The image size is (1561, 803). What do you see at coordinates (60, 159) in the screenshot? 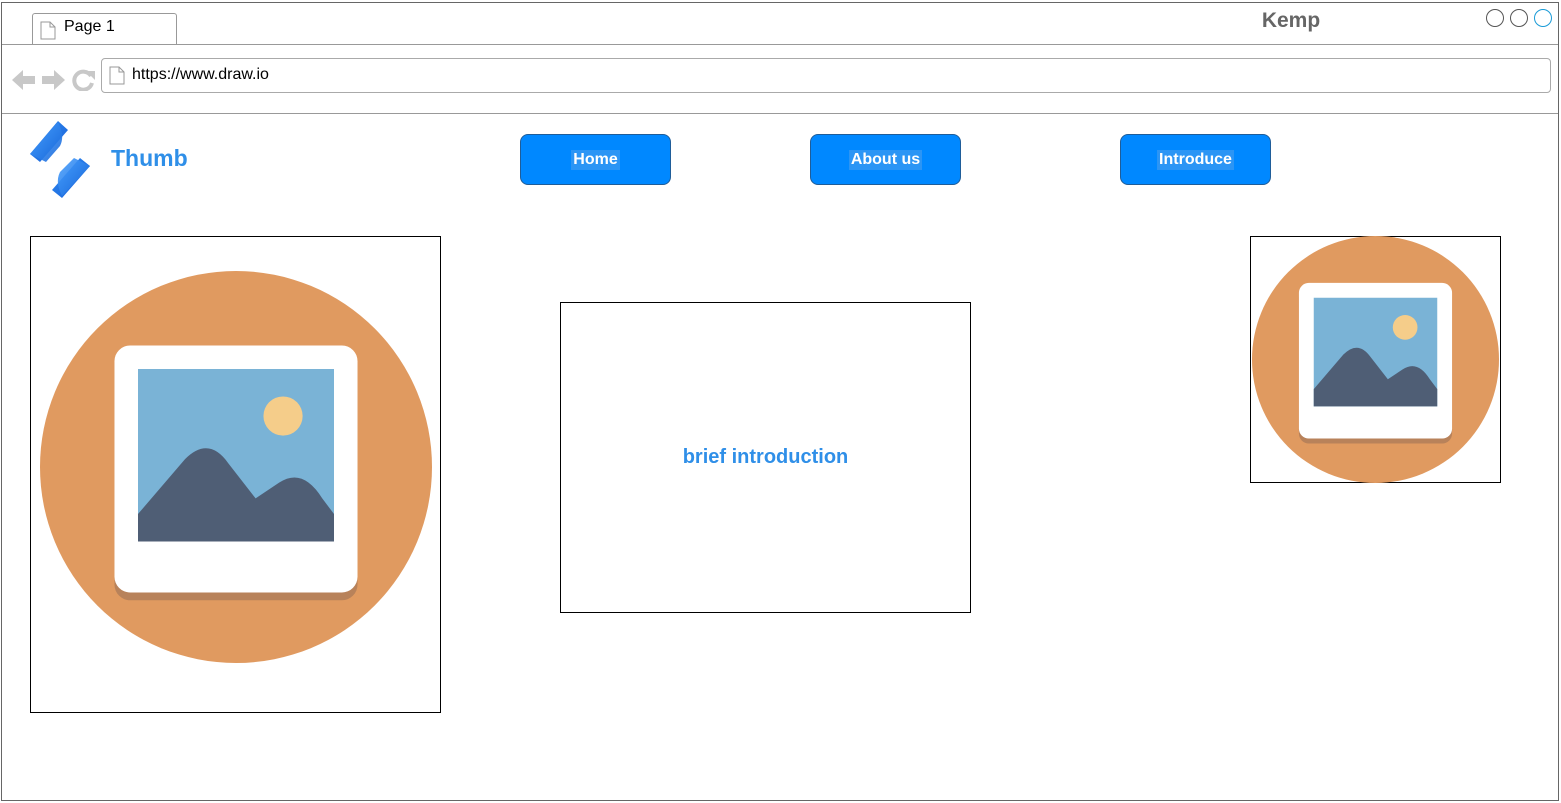
I see `lightning-logo-icon` at bounding box center [60, 159].